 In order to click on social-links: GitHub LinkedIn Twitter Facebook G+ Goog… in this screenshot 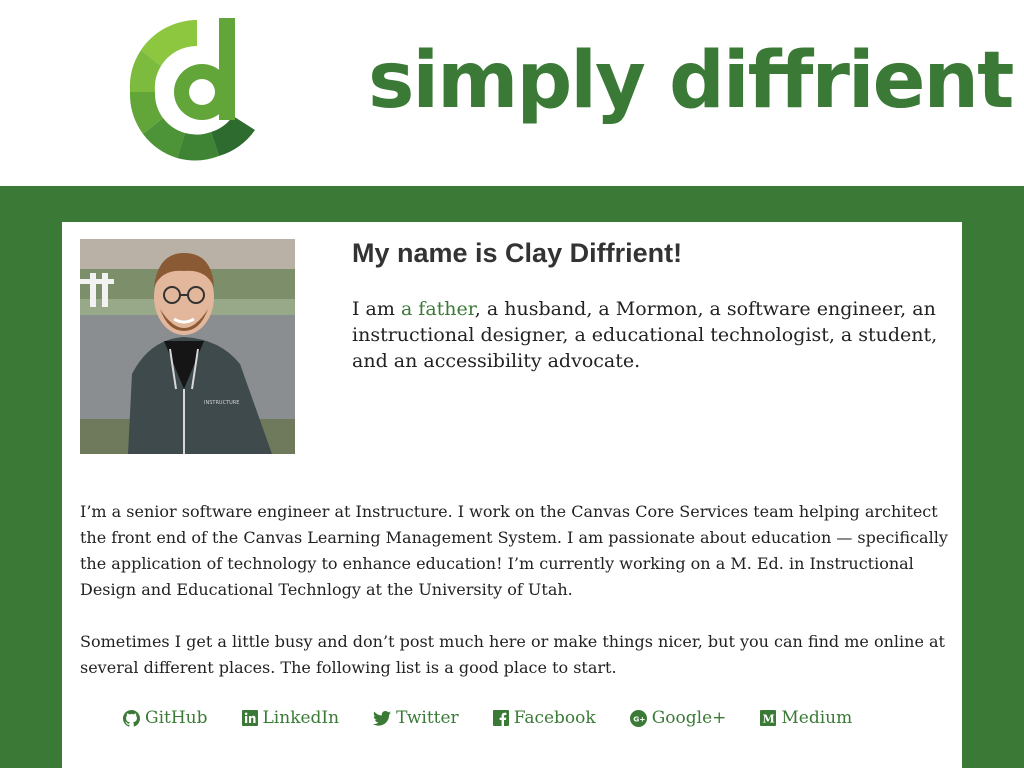, I will do `click(513, 718)`.